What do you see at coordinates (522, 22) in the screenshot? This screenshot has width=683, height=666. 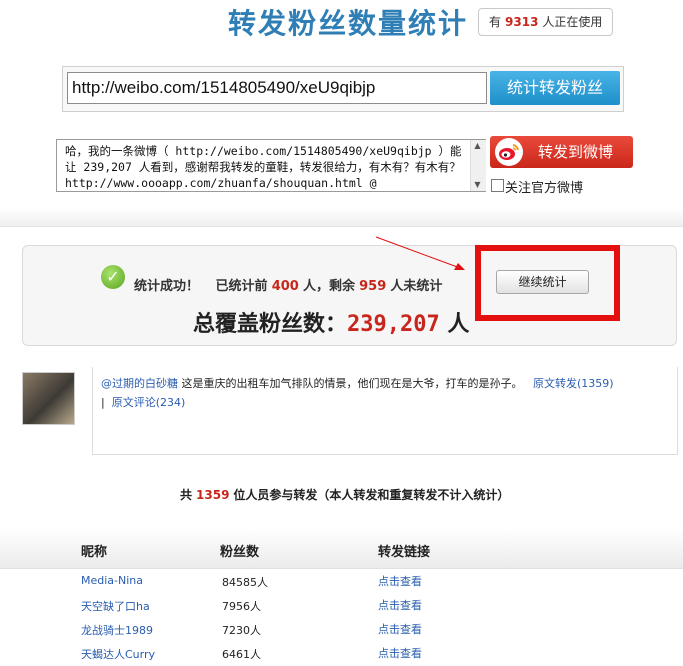 I see `online-count: 9313` at bounding box center [522, 22].